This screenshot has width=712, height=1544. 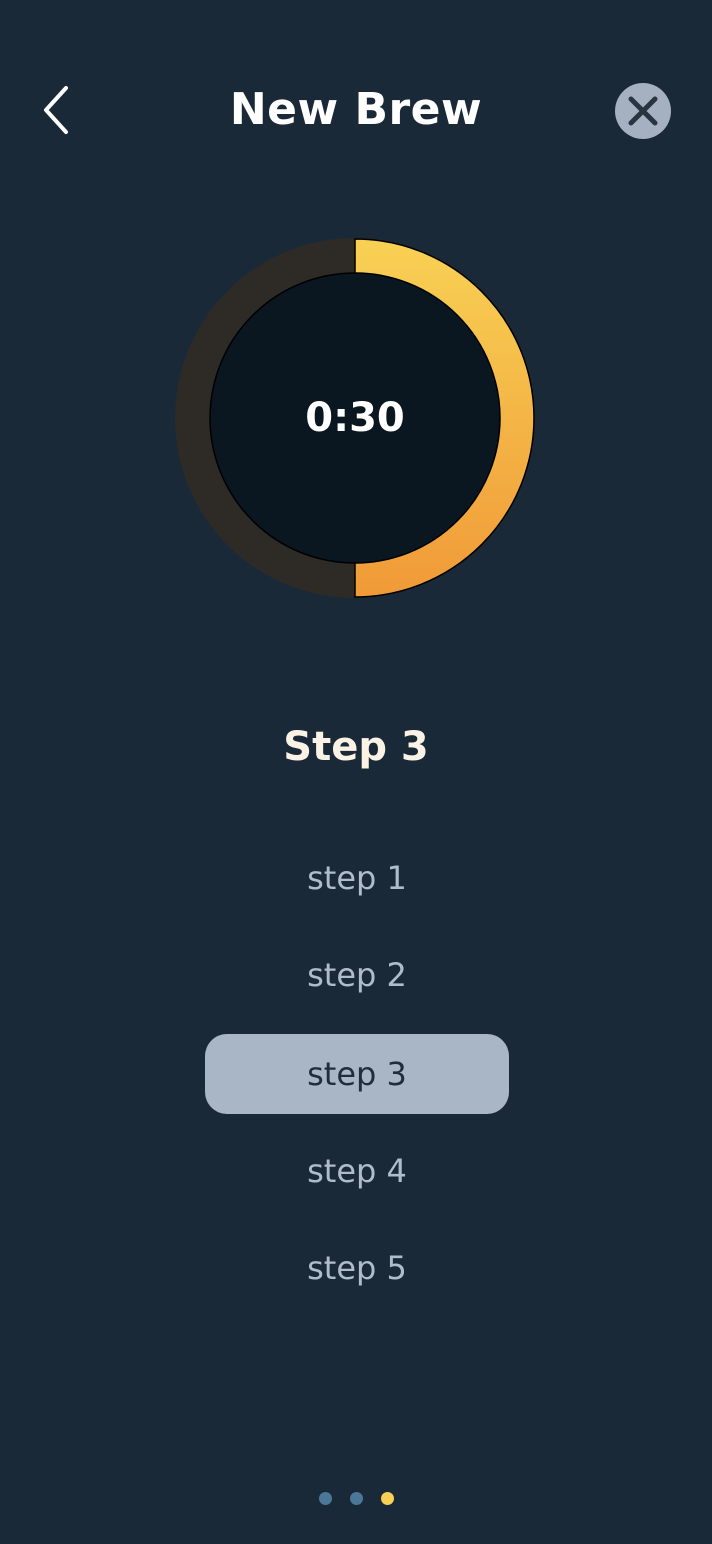 What do you see at coordinates (356, 747) in the screenshot?
I see `current-step-heading: Step 3` at bounding box center [356, 747].